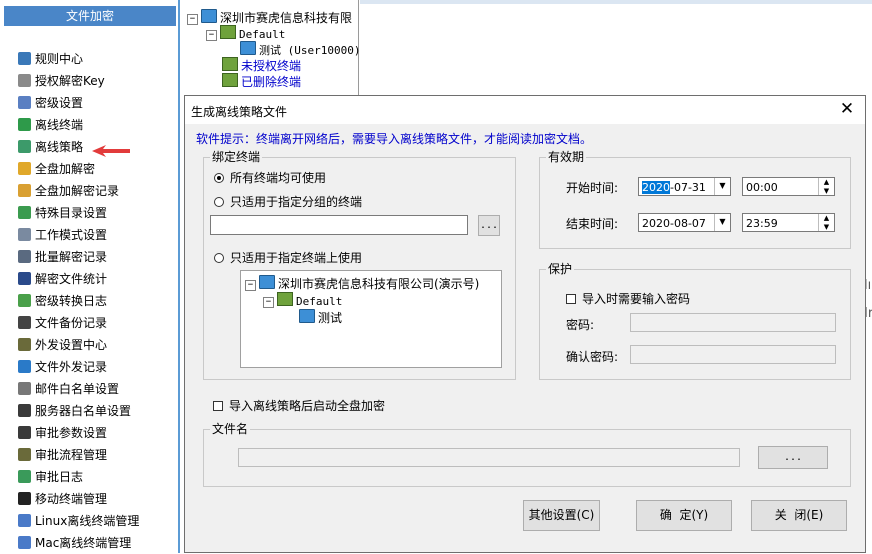 This screenshot has width=872, height=554. I want to click on nav-item-label: 审批参数设置, so click(71, 433).